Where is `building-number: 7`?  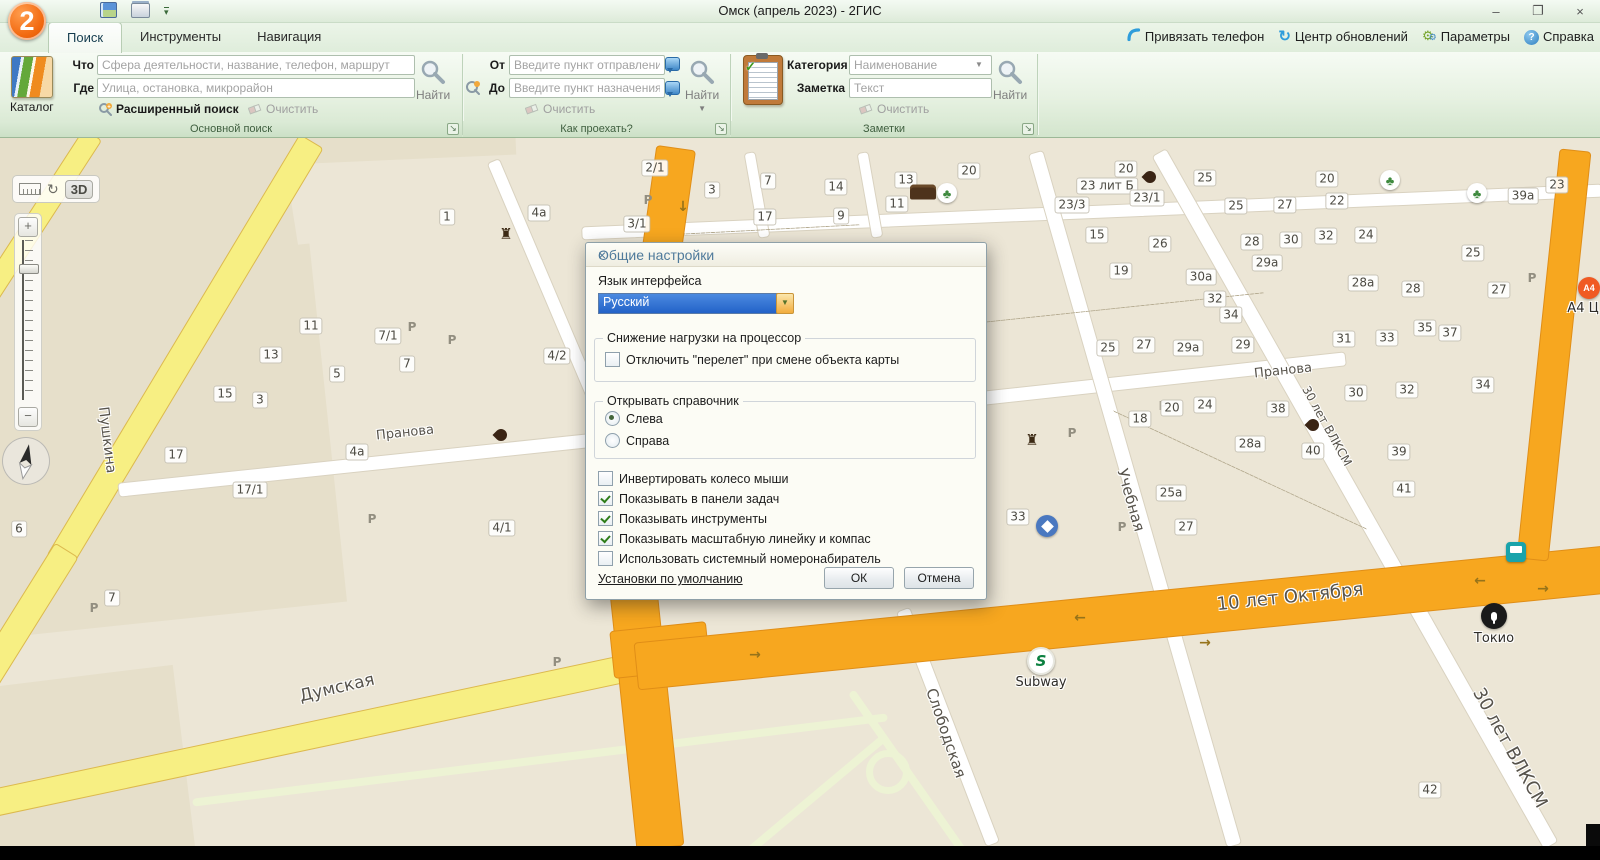 building-number: 7 is located at coordinates (112, 598).